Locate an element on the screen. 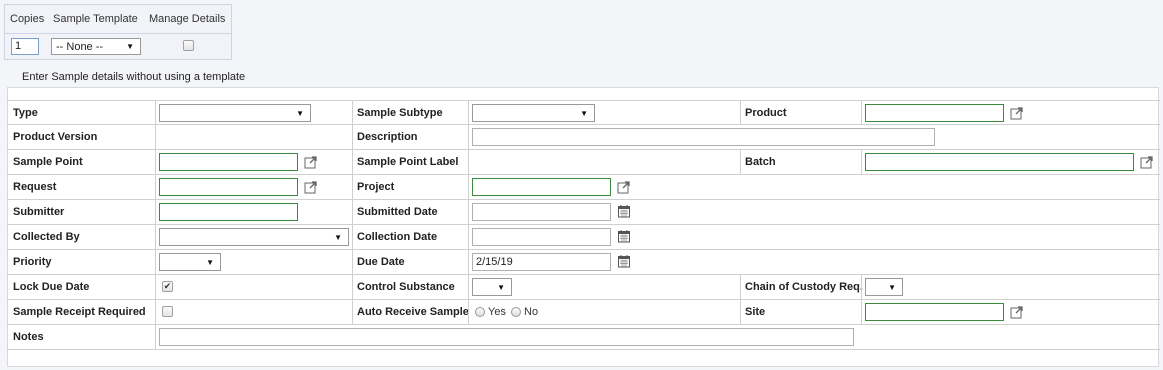 The image size is (1163, 370). table-row: Notes is located at coordinates (583, 337).